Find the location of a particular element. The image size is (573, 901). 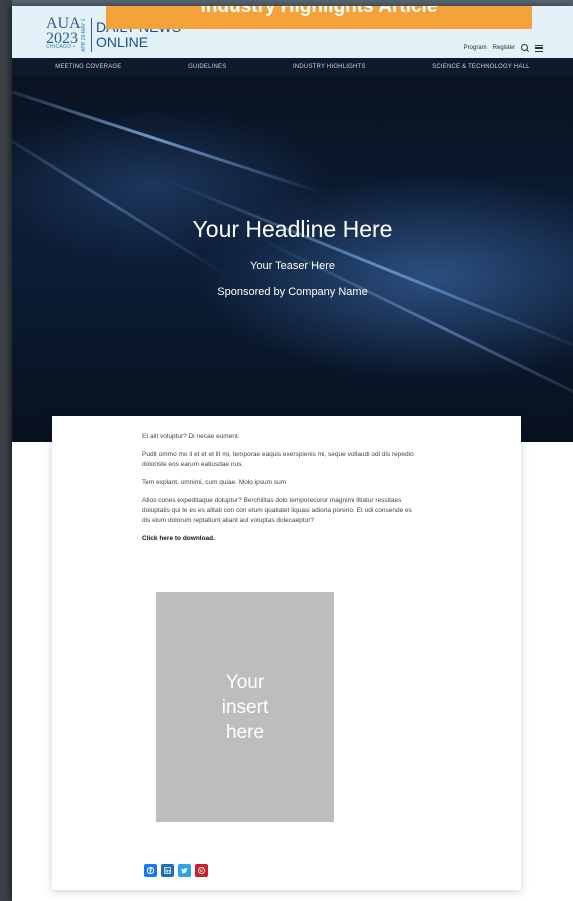

menu-icon is located at coordinates (539, 48).